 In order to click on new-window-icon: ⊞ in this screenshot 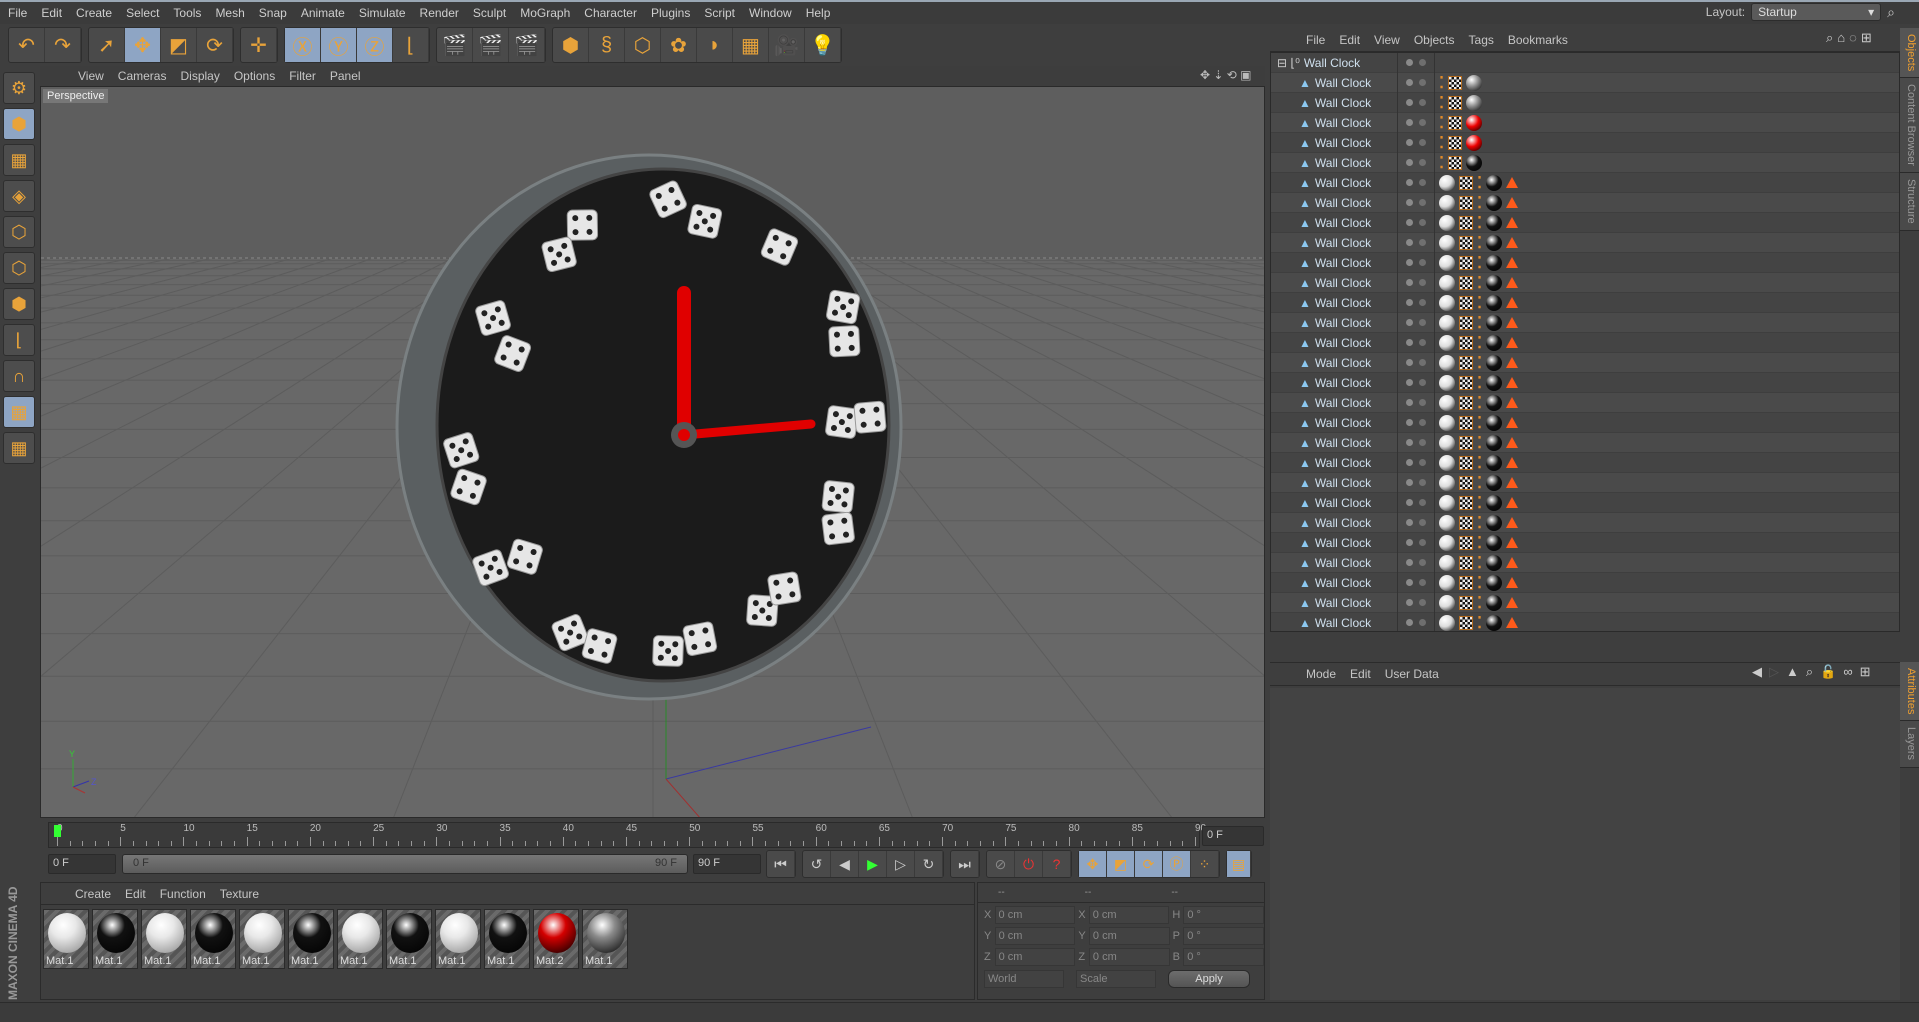, I will do `click(1866, 38)`.